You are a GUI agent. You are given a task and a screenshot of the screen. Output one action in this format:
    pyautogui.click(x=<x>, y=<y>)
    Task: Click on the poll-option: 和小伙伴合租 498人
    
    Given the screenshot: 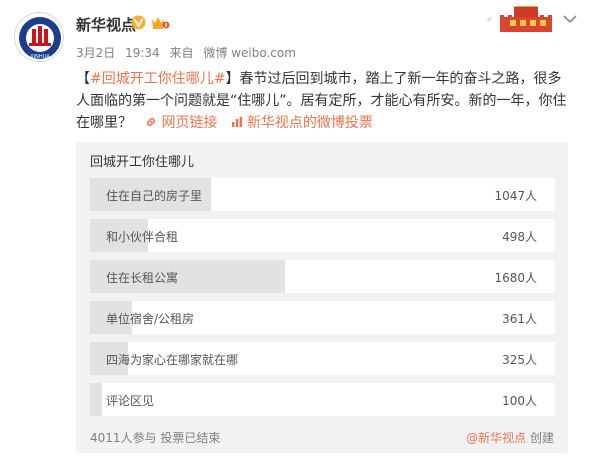 What is the action you would take?
    pyautogui.click(x=322, y=235)
    